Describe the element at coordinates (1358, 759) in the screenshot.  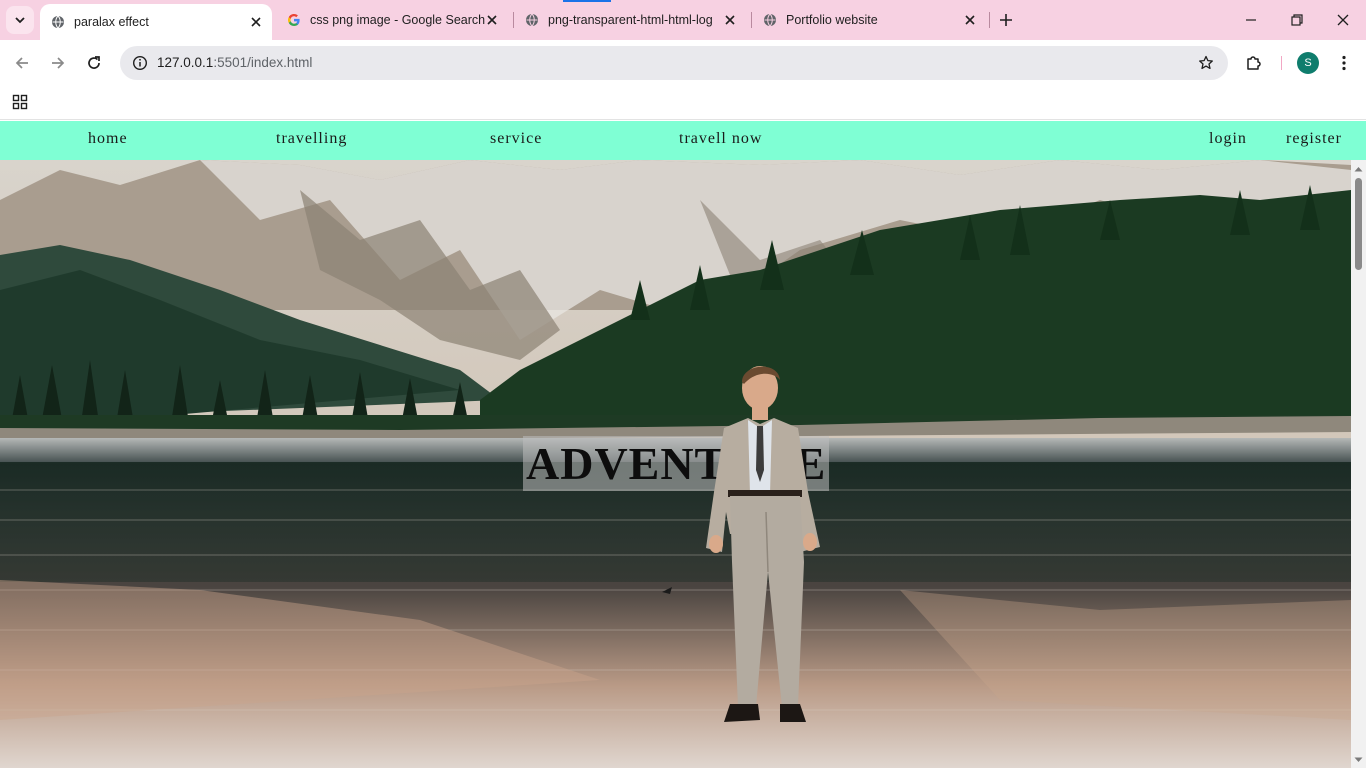
I see `scroll-down-arrow-icon` at that location.